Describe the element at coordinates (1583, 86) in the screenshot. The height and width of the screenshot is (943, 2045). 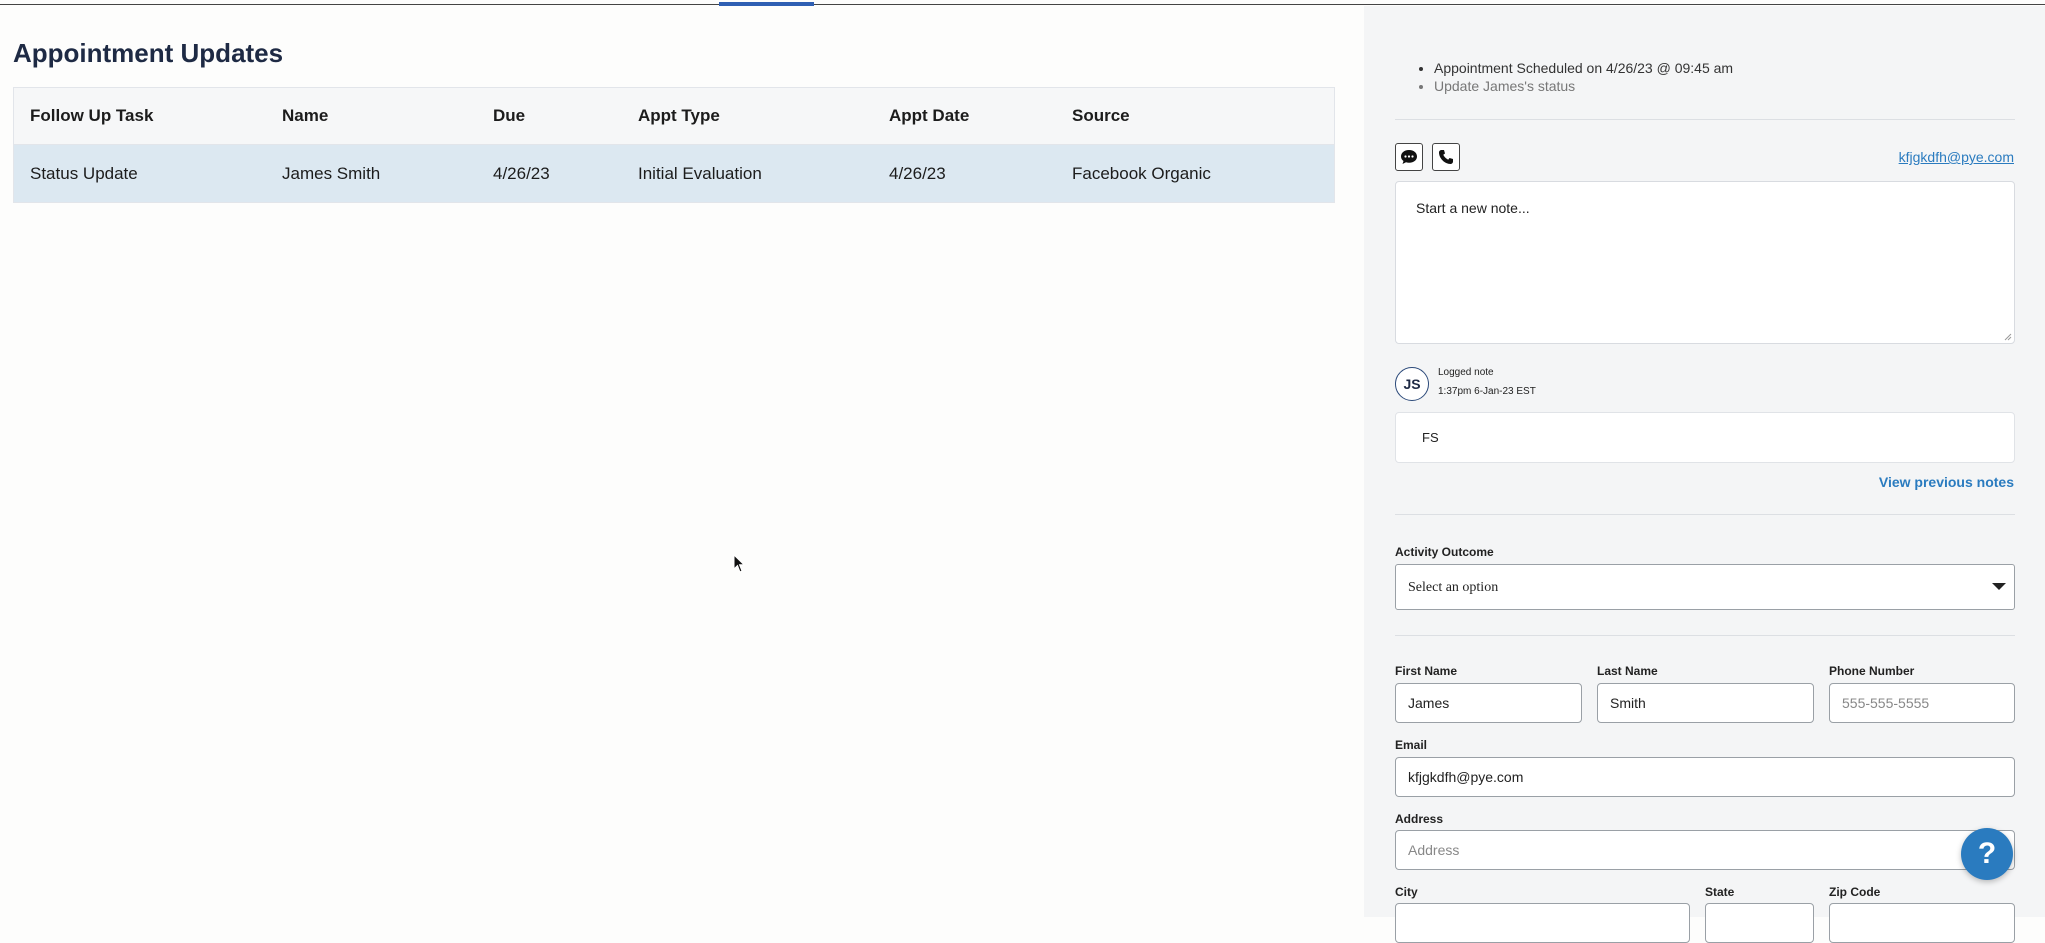
I see `summary-item: Update James's status` at that location.